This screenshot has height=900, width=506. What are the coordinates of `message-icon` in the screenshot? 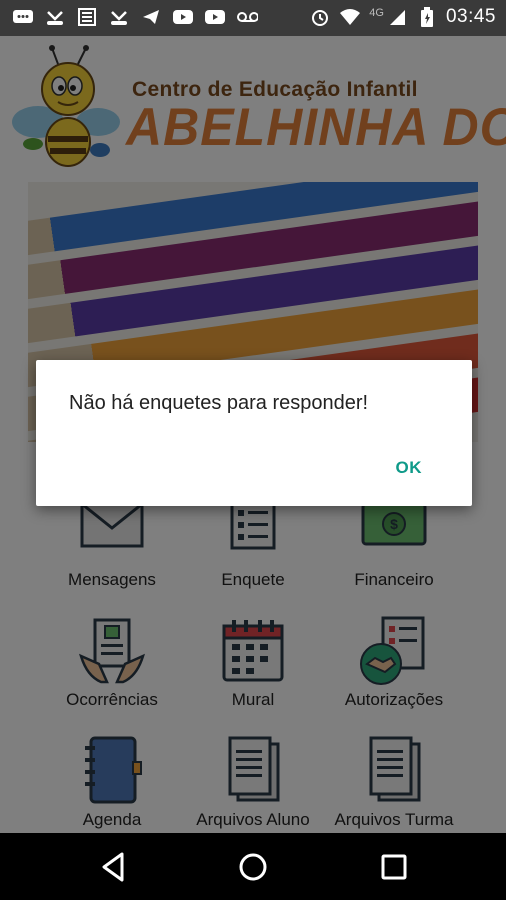 It's located at (23, 17).